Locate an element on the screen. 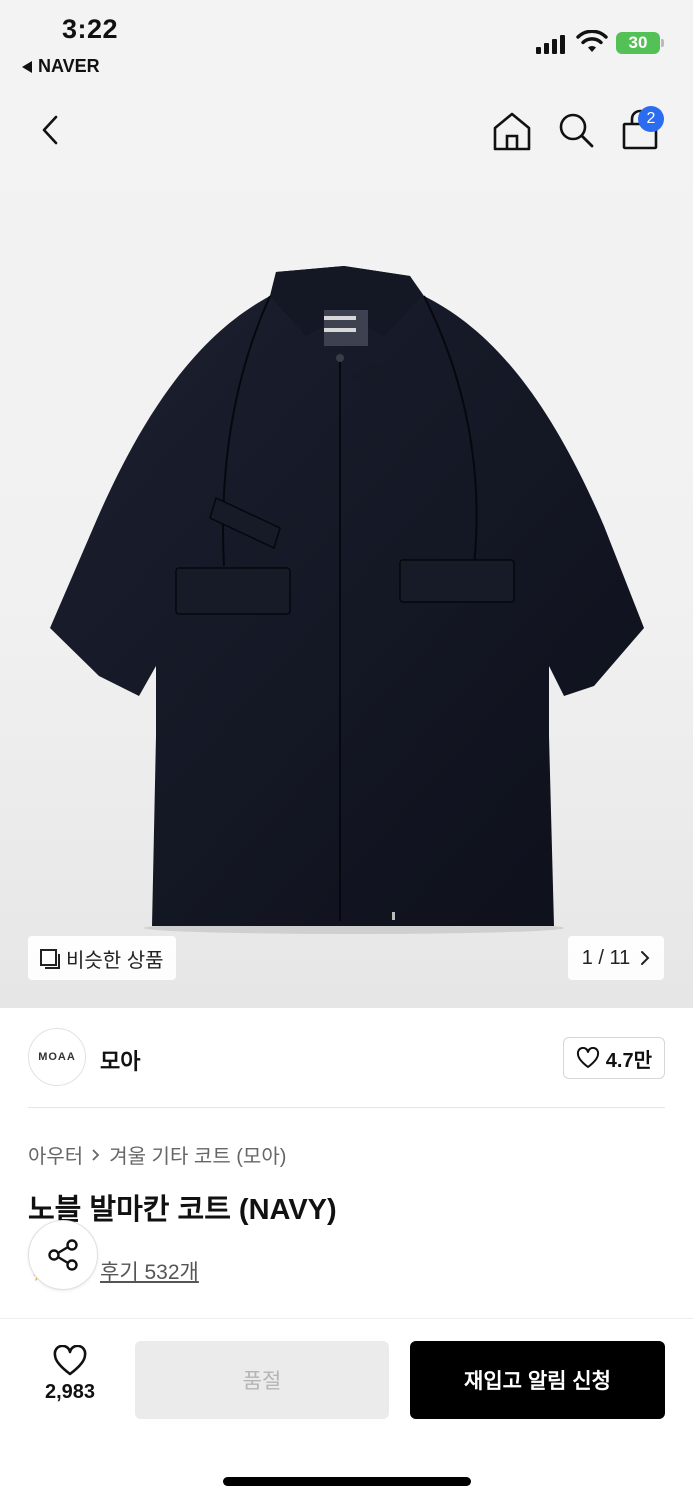 The image size is (693, 1500). back-triangle-icon is located at coordinates (27, 66).